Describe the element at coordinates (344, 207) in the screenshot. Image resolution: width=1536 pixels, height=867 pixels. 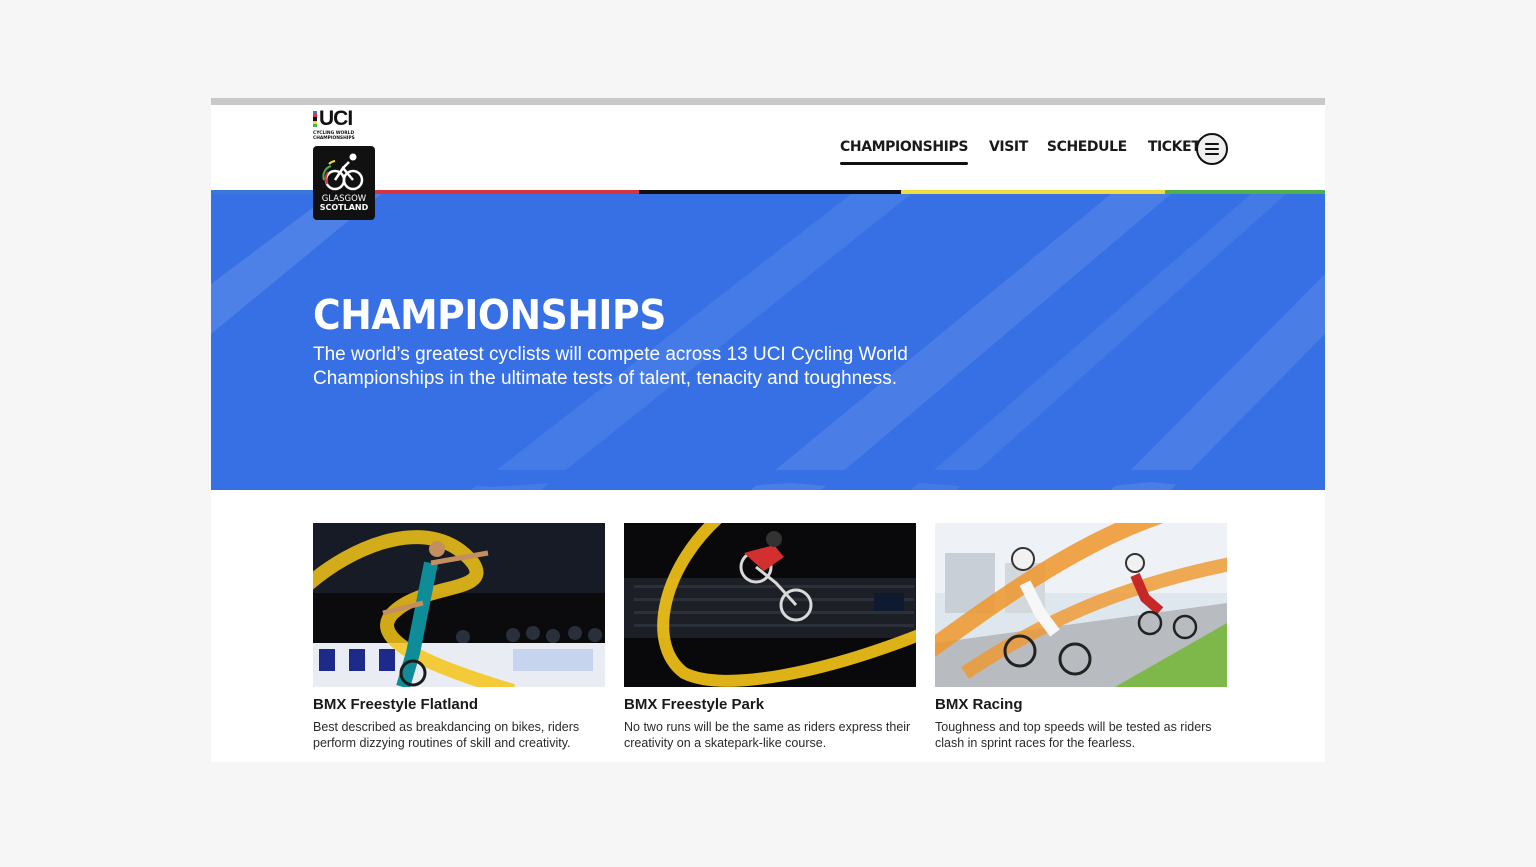
I see `badge-country: SCOTLAND` at that location.